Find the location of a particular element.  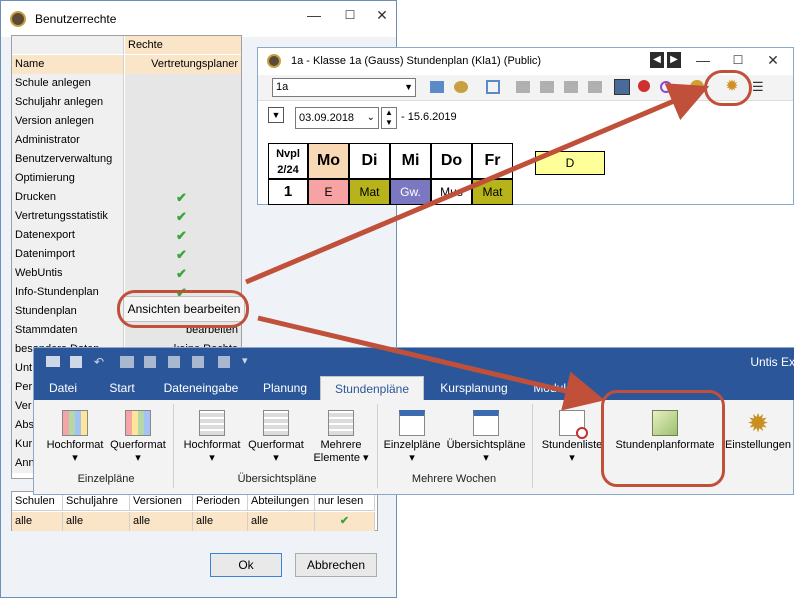

arrow-to-formate is located at coordinates (431, 363).